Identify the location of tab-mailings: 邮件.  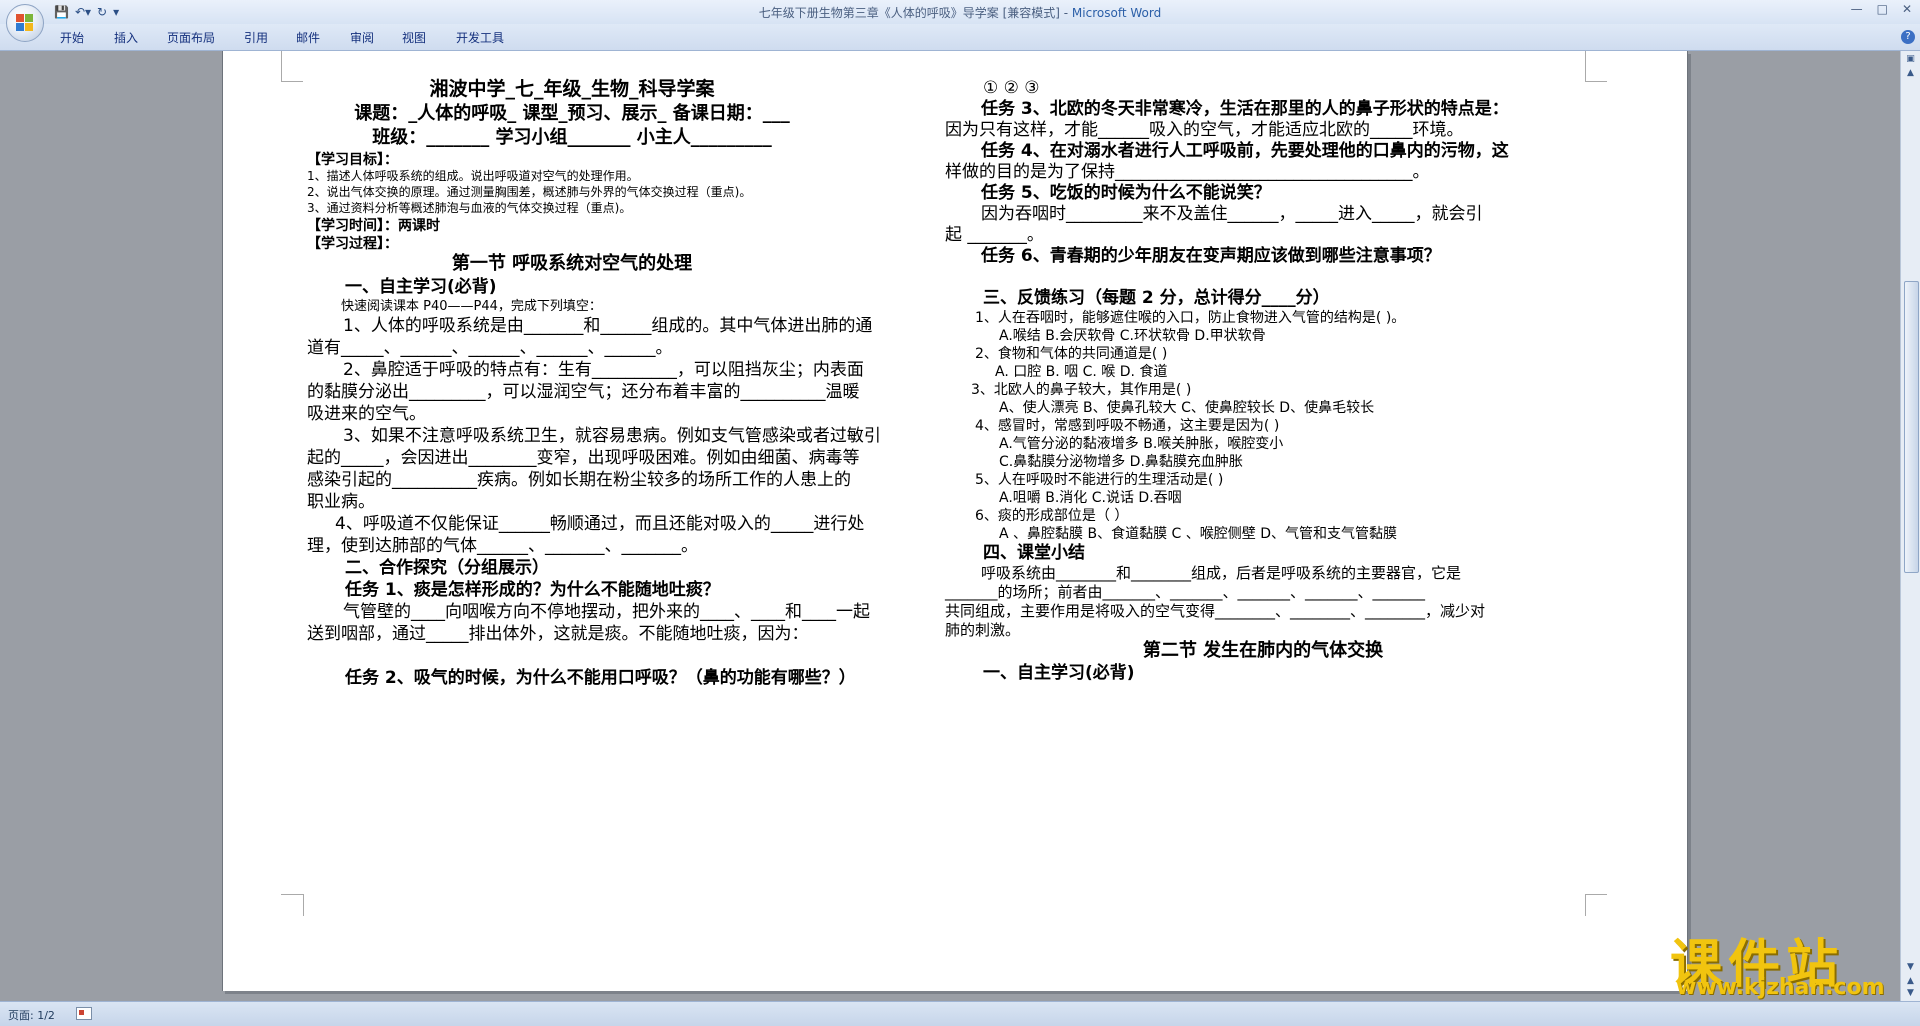
(308, 37).